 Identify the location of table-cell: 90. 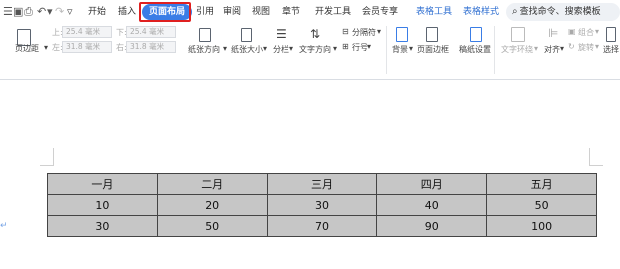
(432, 226).